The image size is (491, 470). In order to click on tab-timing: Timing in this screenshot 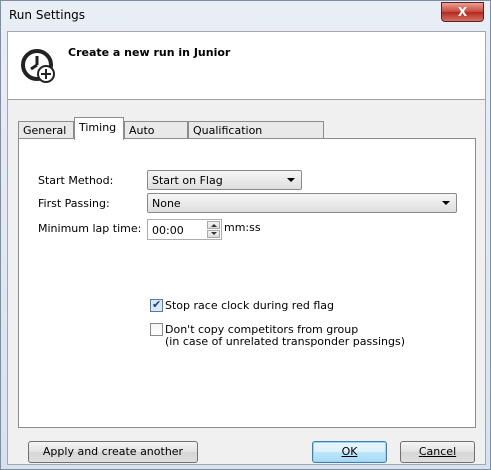, I will do `click(99, 128)`.